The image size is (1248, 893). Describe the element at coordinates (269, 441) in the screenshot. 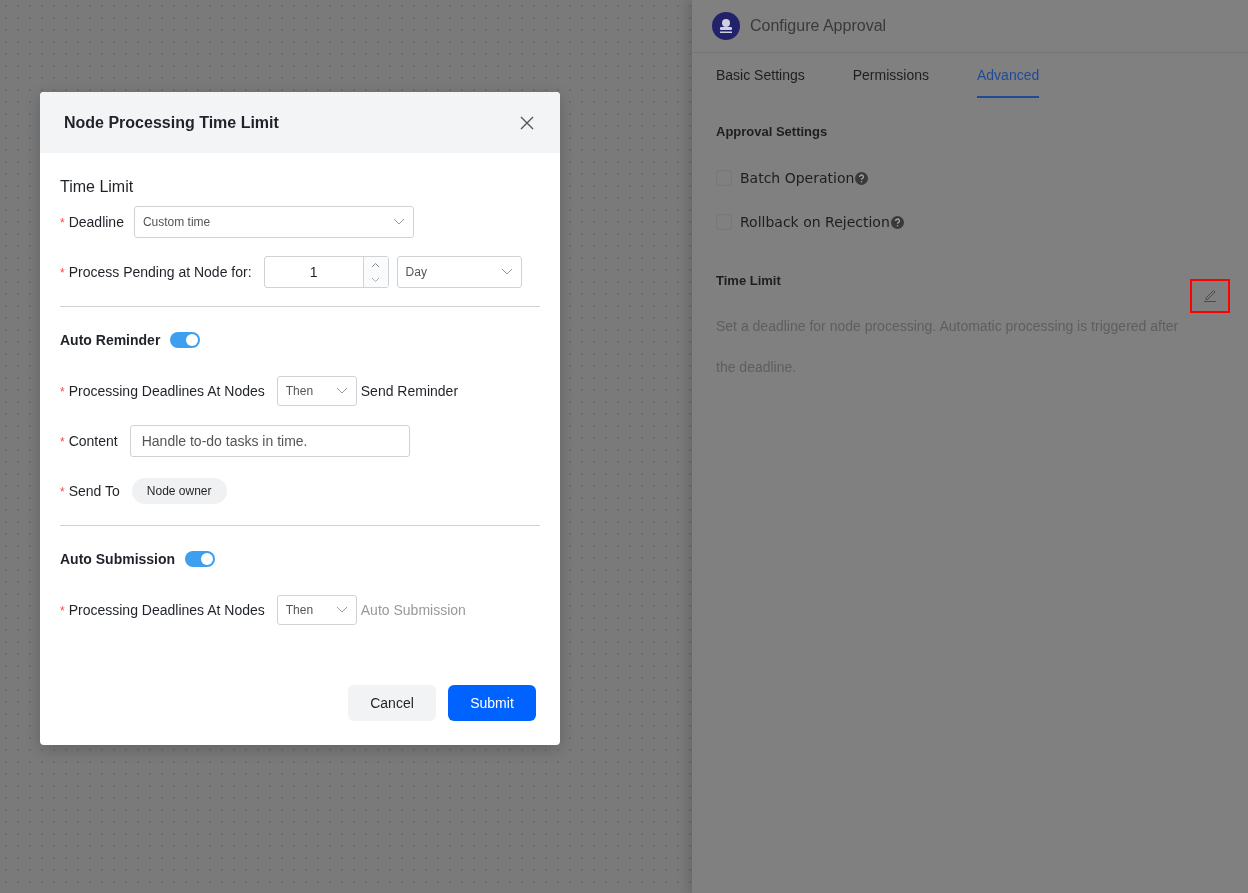

I see `content-input: Handle to-do tasks in time.` at that location.